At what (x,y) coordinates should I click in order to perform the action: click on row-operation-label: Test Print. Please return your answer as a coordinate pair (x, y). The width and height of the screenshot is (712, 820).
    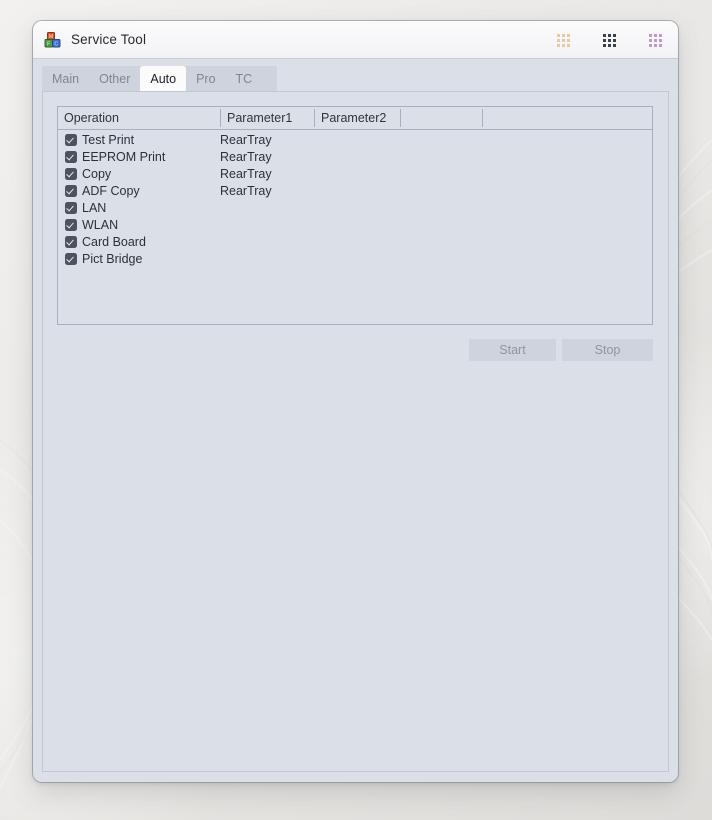
    Looking at the image, I should click on (108, 140).